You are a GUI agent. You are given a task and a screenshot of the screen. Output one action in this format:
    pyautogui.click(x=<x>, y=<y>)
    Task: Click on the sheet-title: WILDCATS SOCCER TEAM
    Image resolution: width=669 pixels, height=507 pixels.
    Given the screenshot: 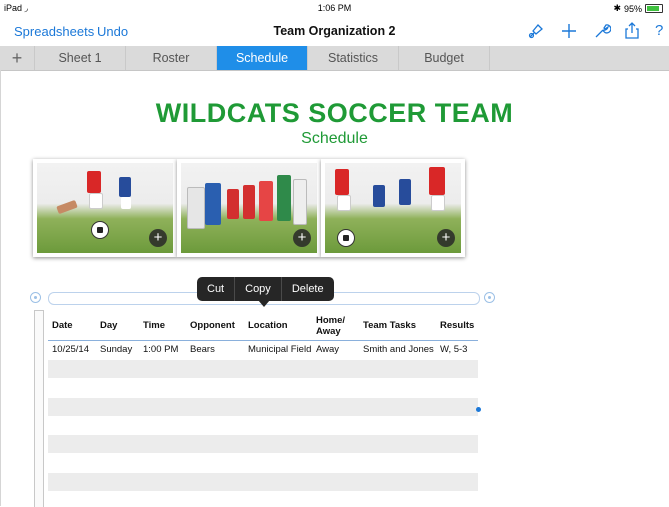 What is the action you would take?
    pyautogui.click(x=334, y=113)
    